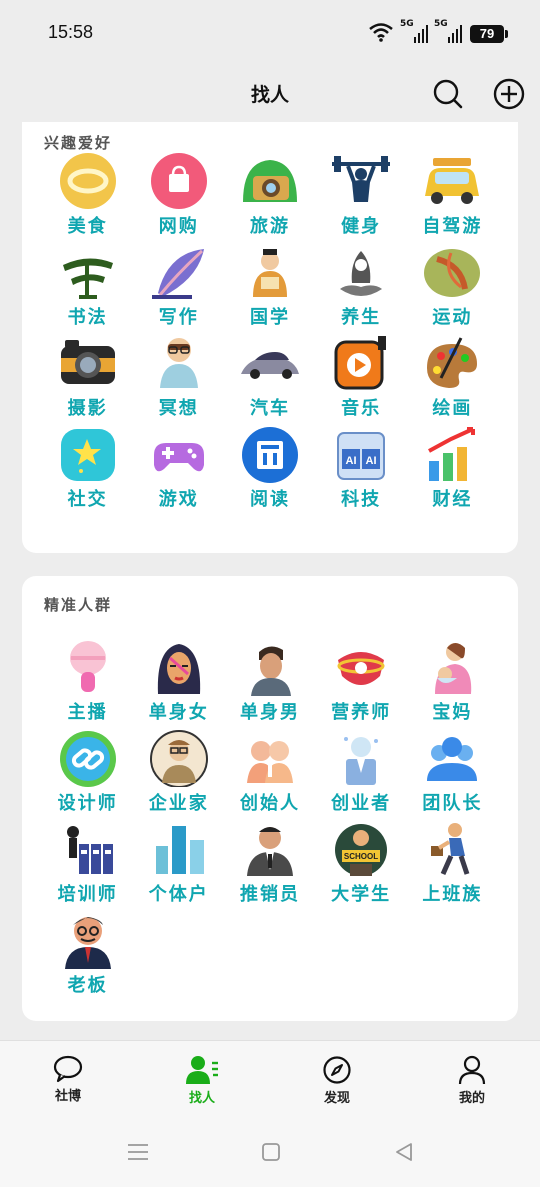  I want to click on section-title: 精准人群, so click(78, 605).